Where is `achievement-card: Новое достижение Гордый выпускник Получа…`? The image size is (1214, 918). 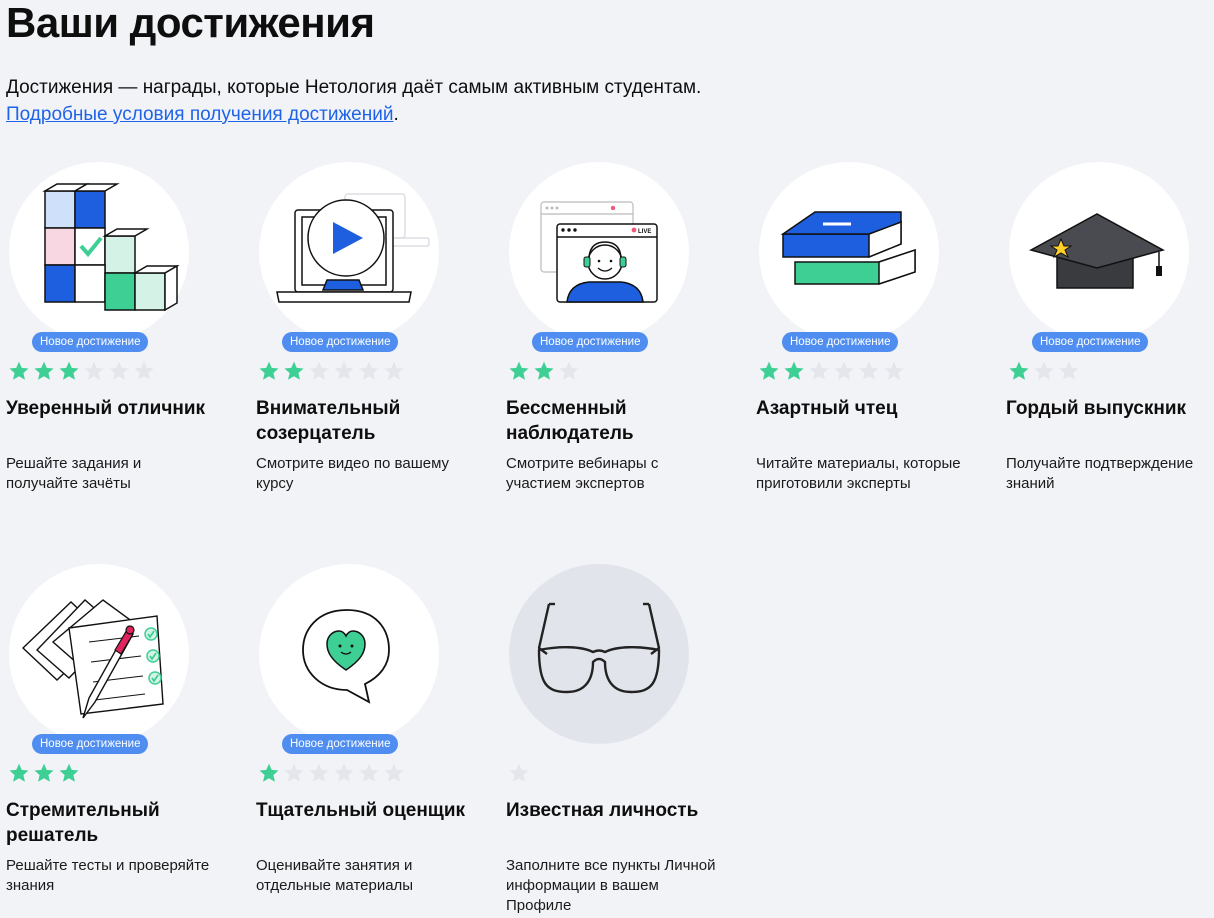 achievement-card: Новое достижение Гордый выпускник Получа… is located at coordinates (1110, 363).